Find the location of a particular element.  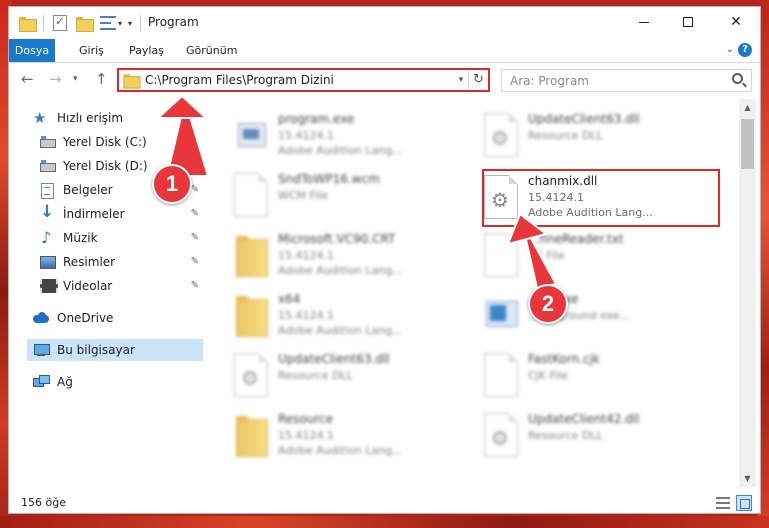

toolbar-separator is located at coordinates (141, 23).